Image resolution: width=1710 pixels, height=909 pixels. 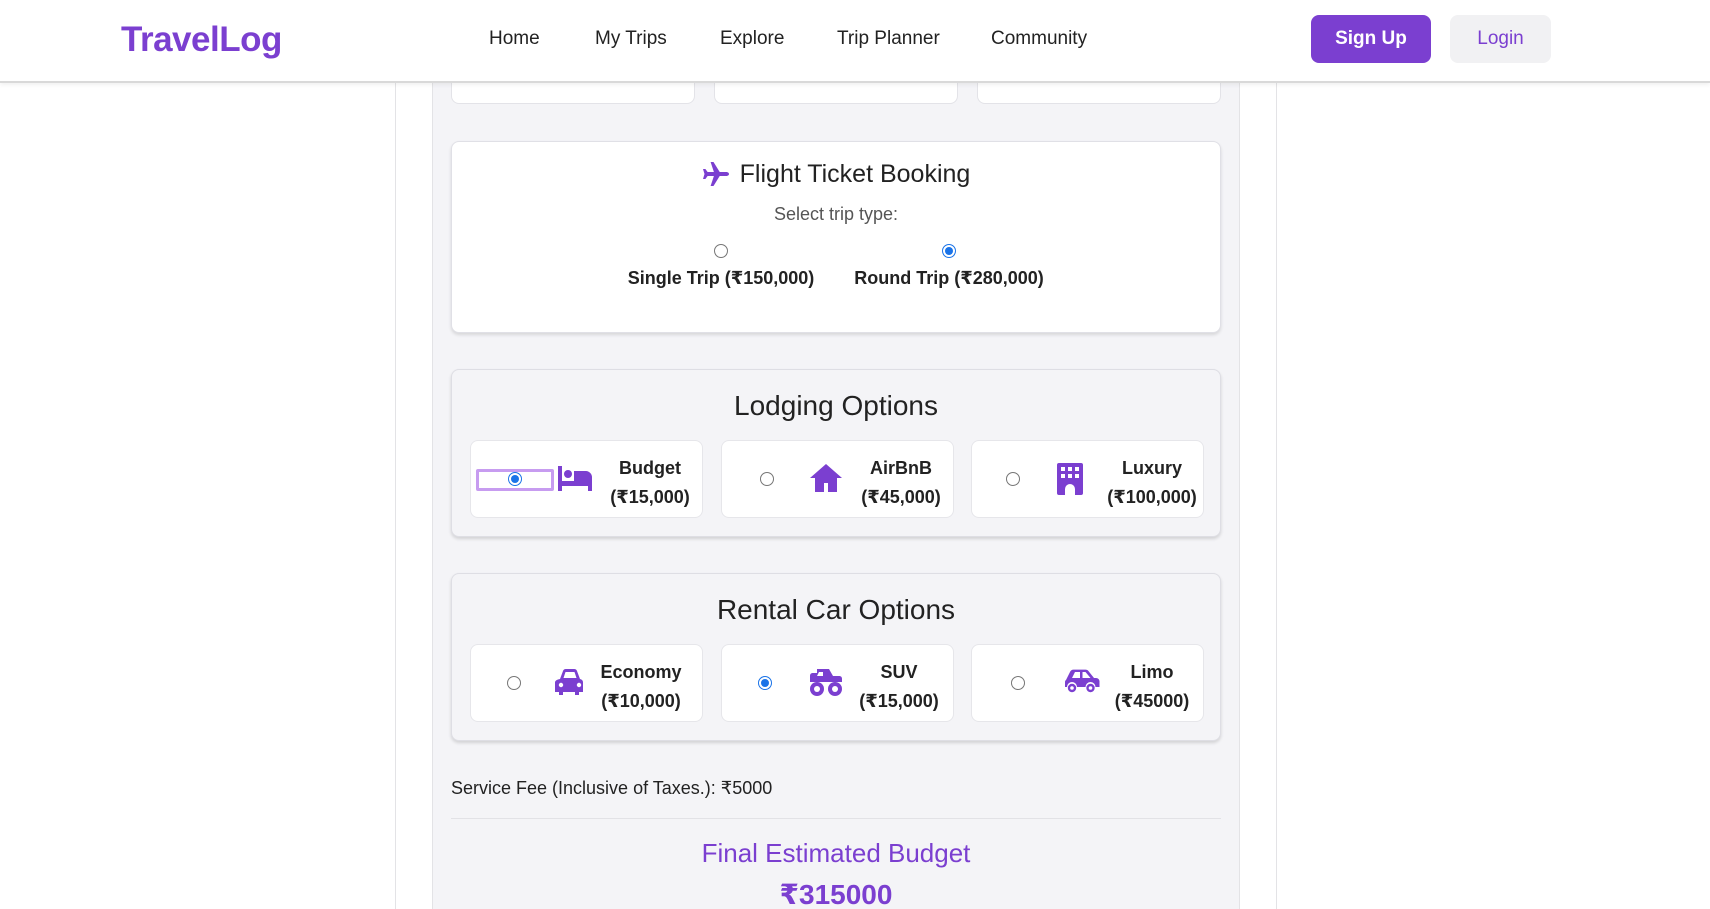 What do you see at coordinates (1500, 39) in the screenshot?
I see `login-button: Login` at bounding box center [1500, 39].